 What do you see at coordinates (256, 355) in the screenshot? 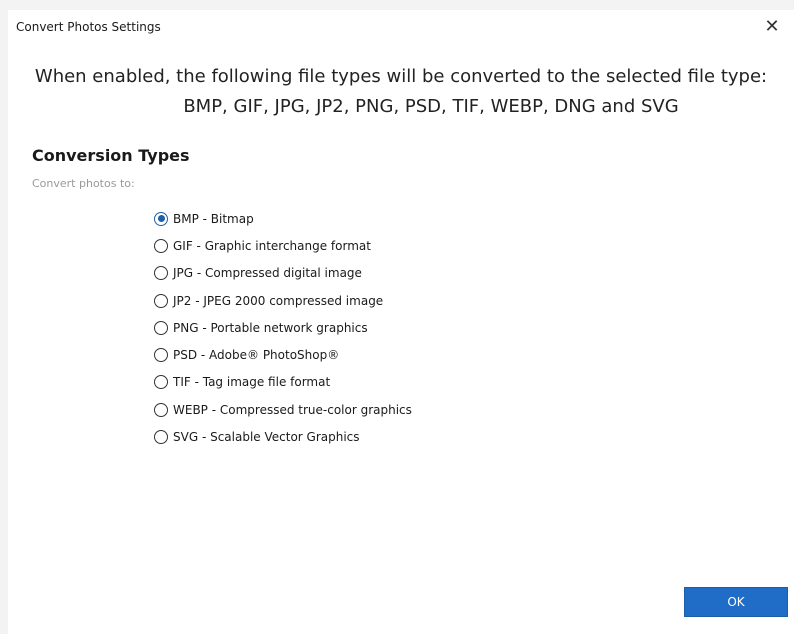
I see `conversion-option-label: PSD - Adobe® PhotoShop®` at bounding box center [256, 355].